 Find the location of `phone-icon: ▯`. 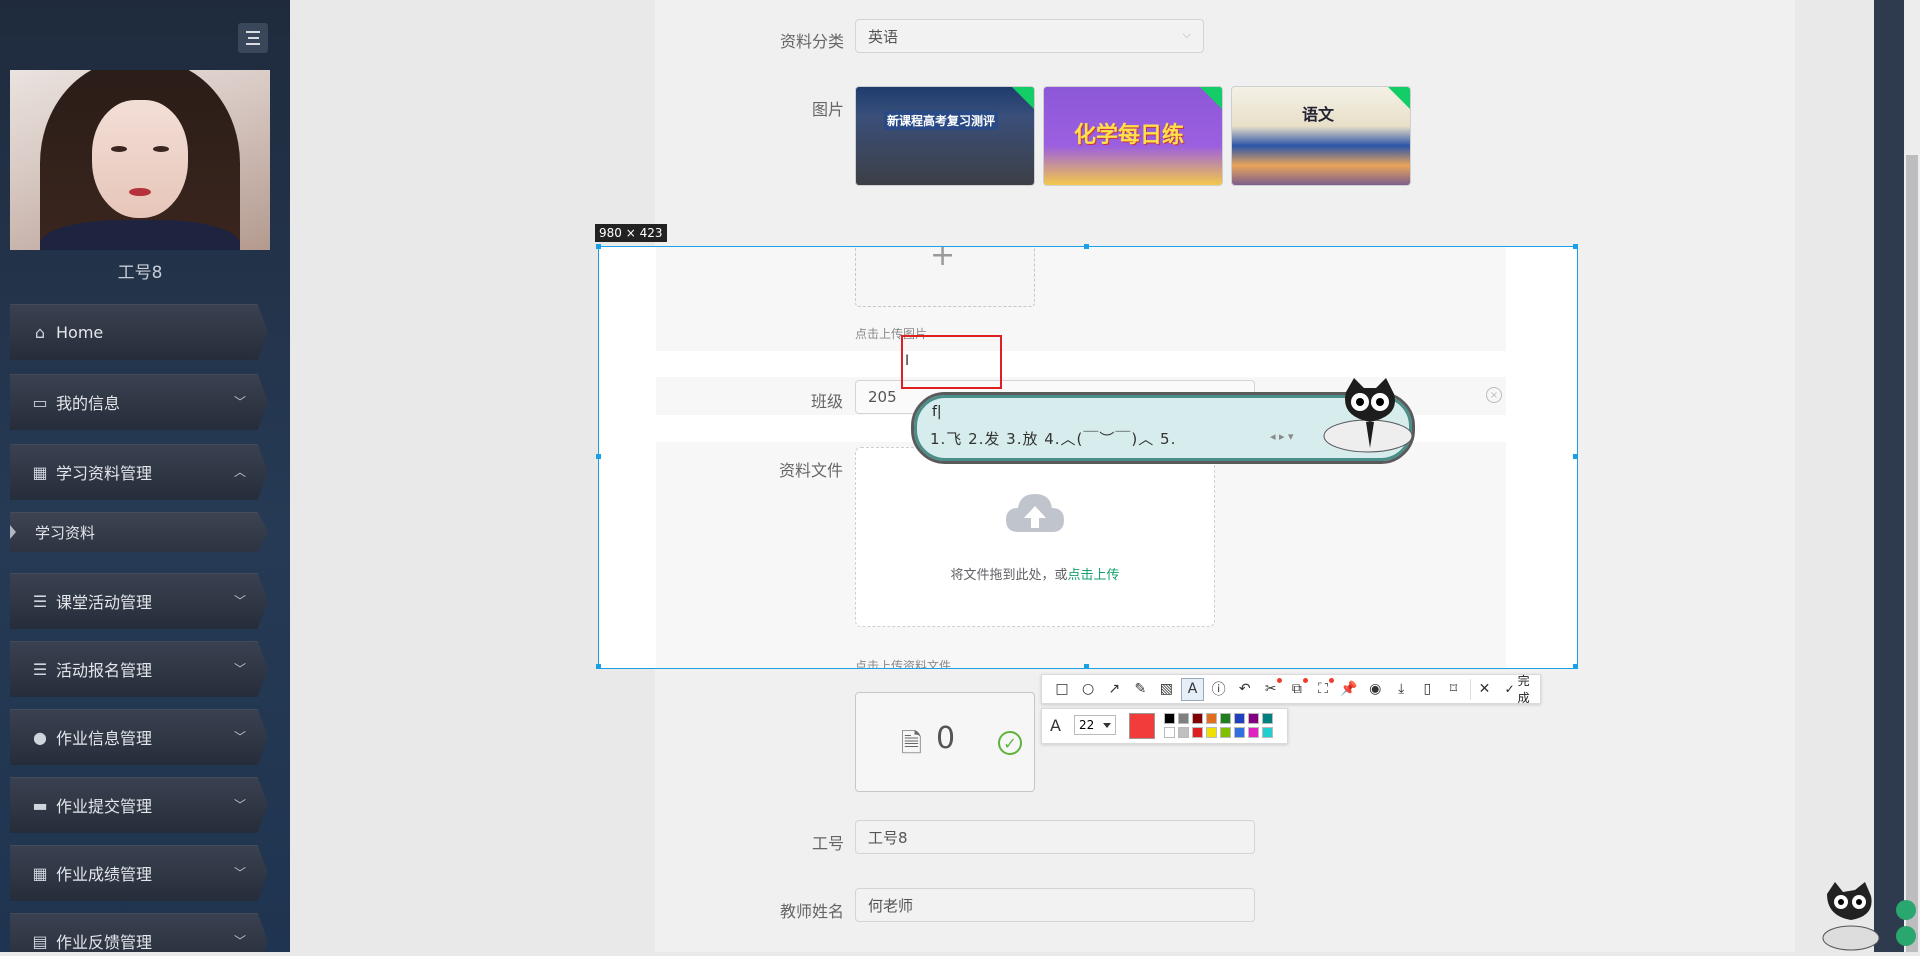

phone-icon: ▯ is located at coordinates (1427, 689).